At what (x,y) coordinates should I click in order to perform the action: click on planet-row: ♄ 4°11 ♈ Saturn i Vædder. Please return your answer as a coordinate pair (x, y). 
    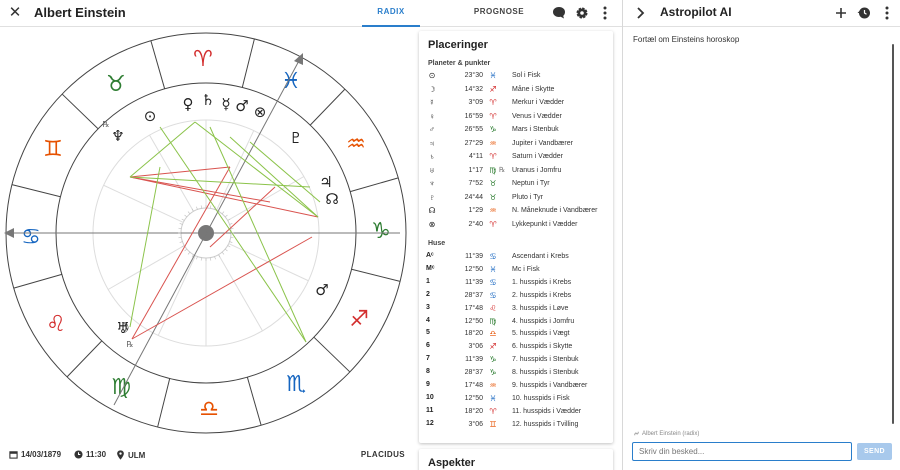
    Looking at the image, I should click on (516, 158).